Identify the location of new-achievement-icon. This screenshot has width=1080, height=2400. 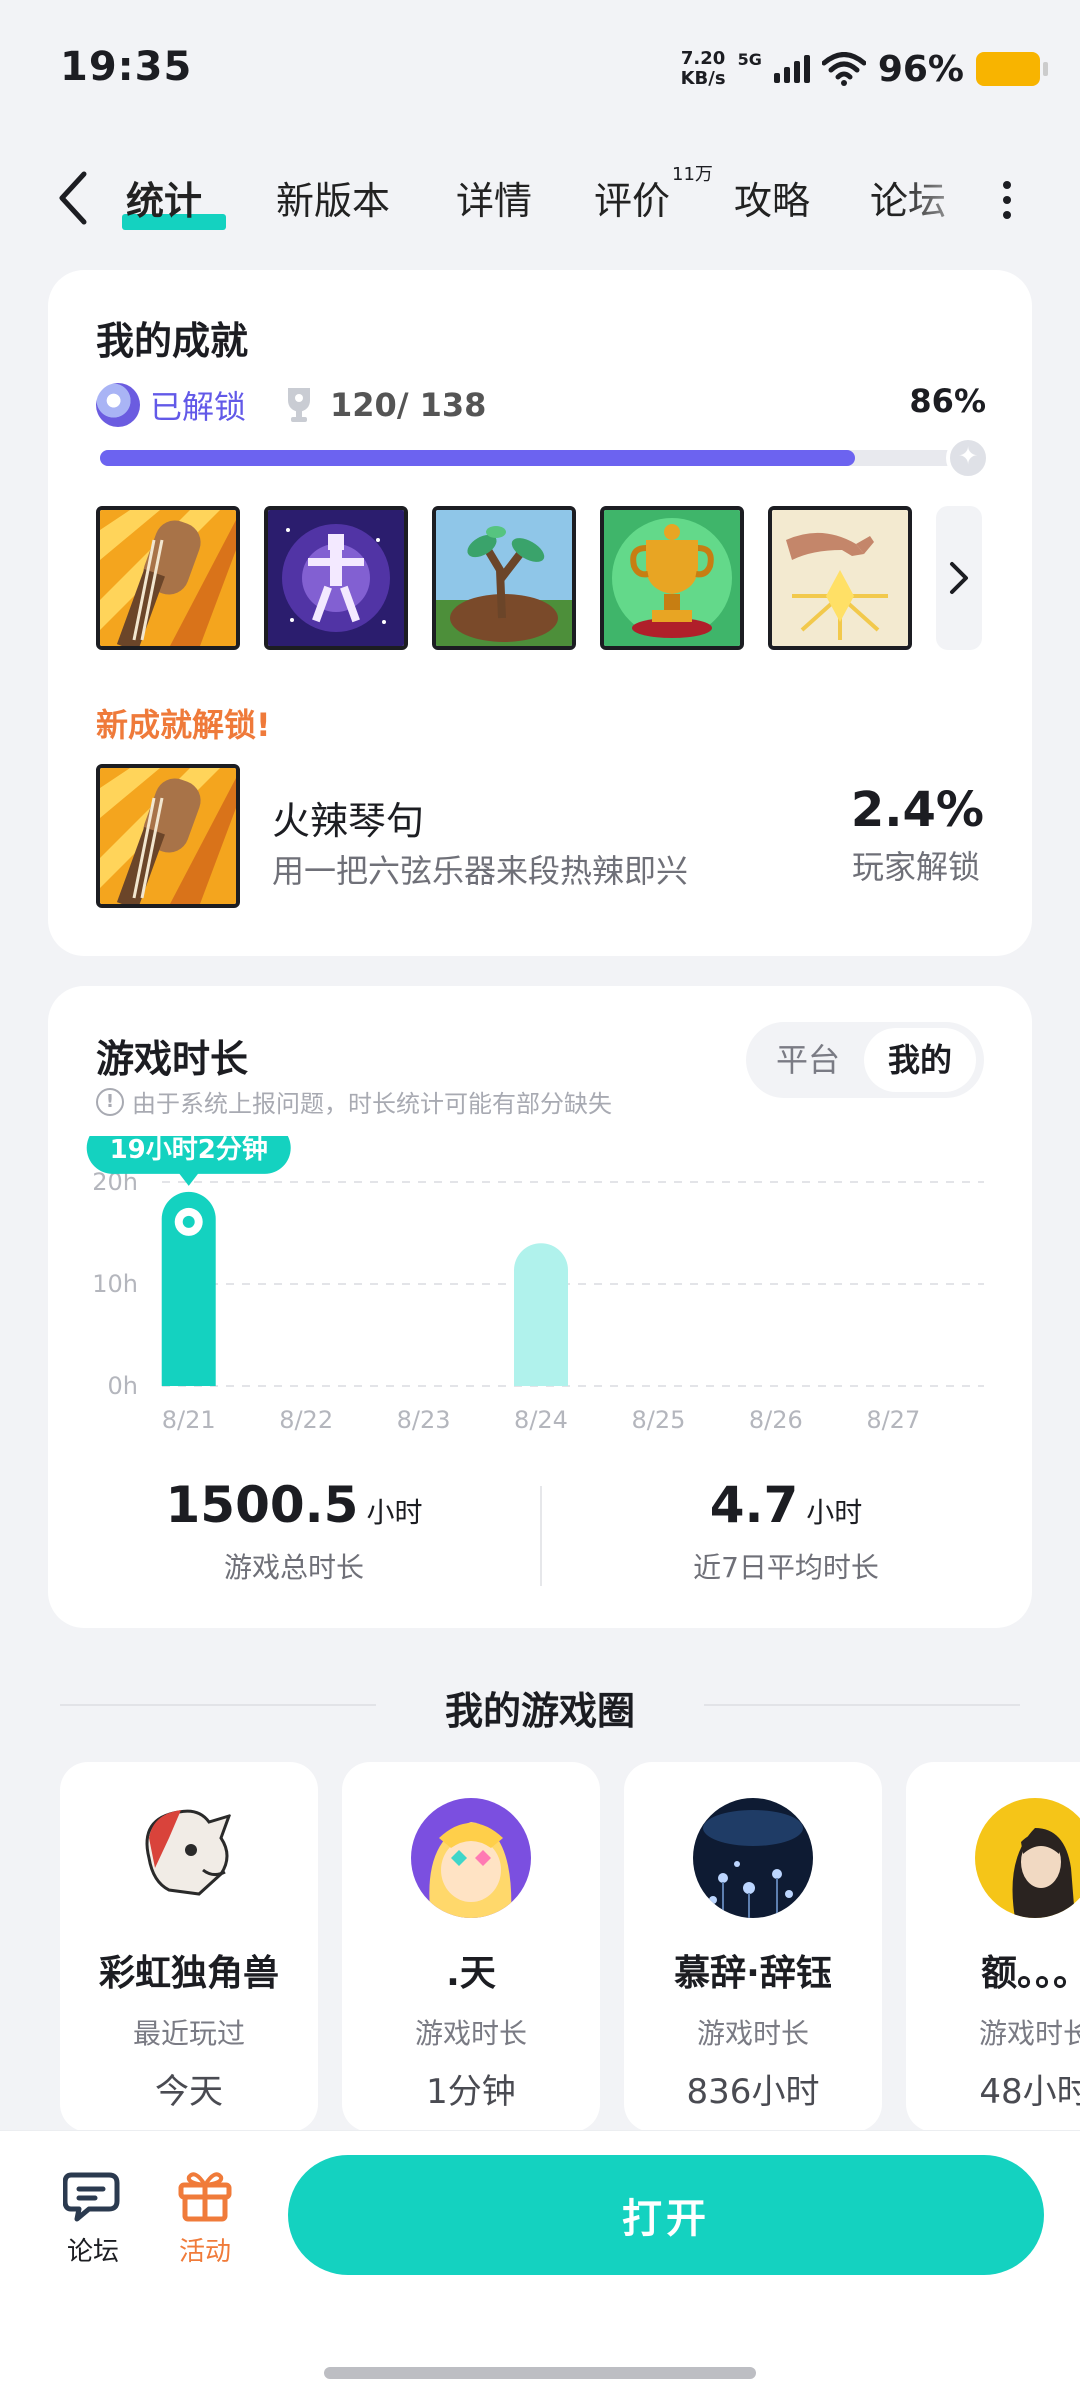
(168, 836).